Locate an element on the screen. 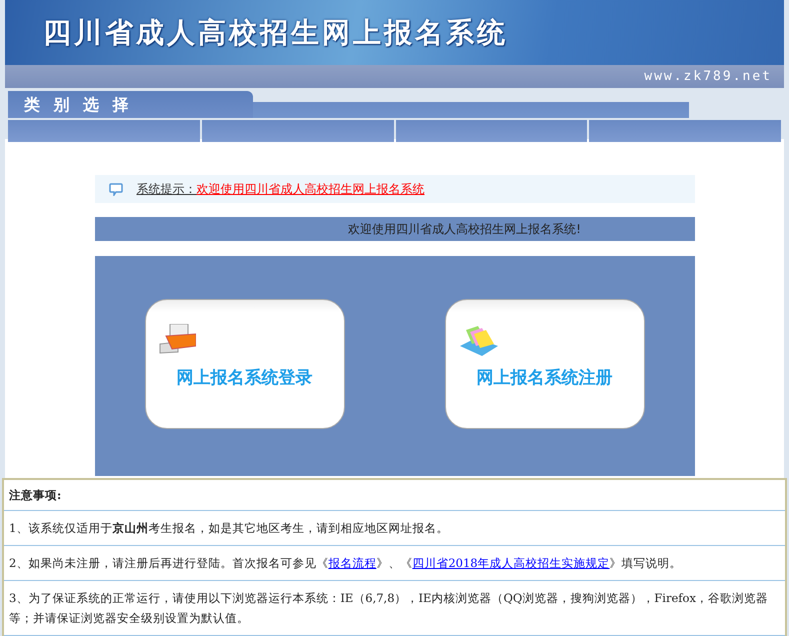 The image size is (789, 636). site-title: 四川省成人高校招生网上报名系统 is located at coordinates (275, 32).